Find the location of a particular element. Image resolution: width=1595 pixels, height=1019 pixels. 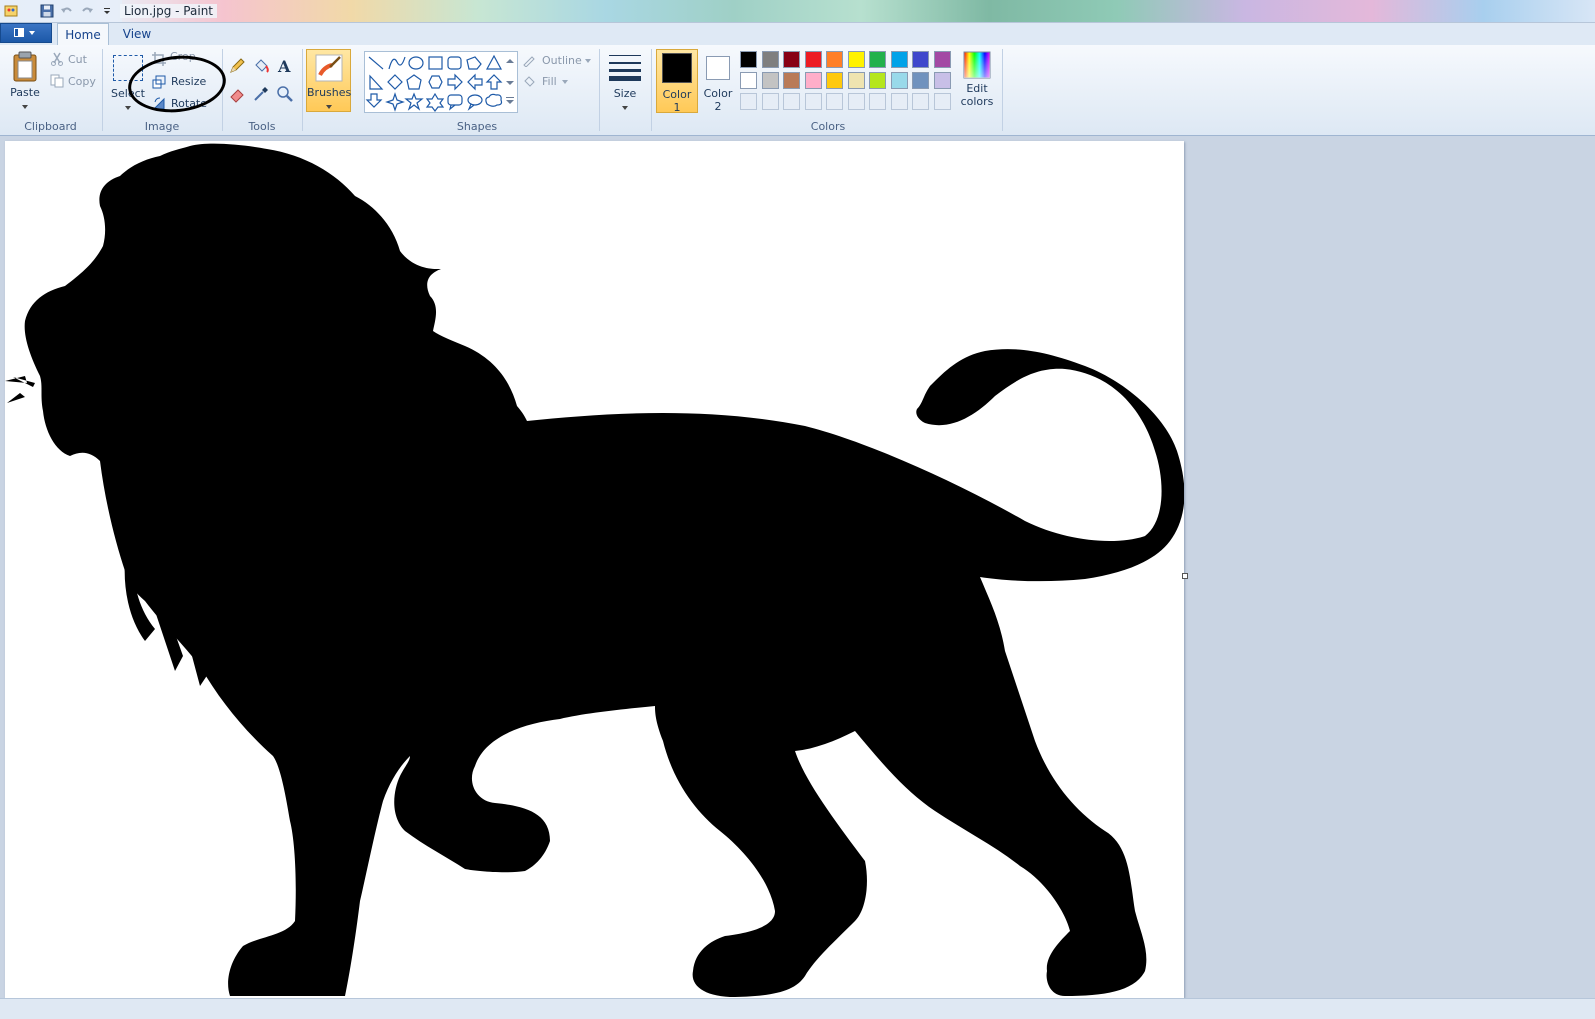

fill-button: Fill is located at coordinates (559, 82).